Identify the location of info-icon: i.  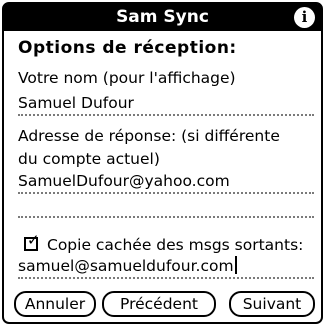
(304, 17).